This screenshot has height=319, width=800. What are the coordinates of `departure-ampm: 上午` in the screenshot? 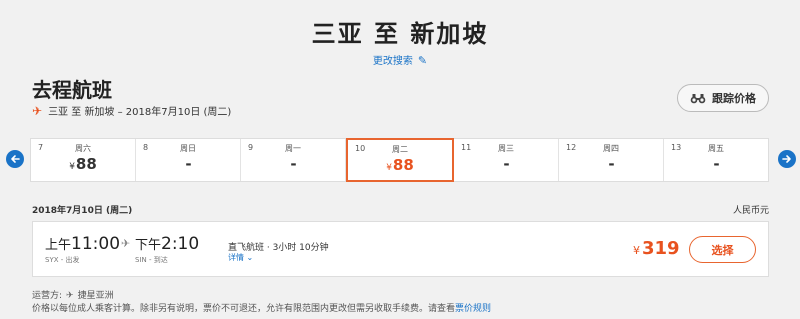 It's located at (58, 245).